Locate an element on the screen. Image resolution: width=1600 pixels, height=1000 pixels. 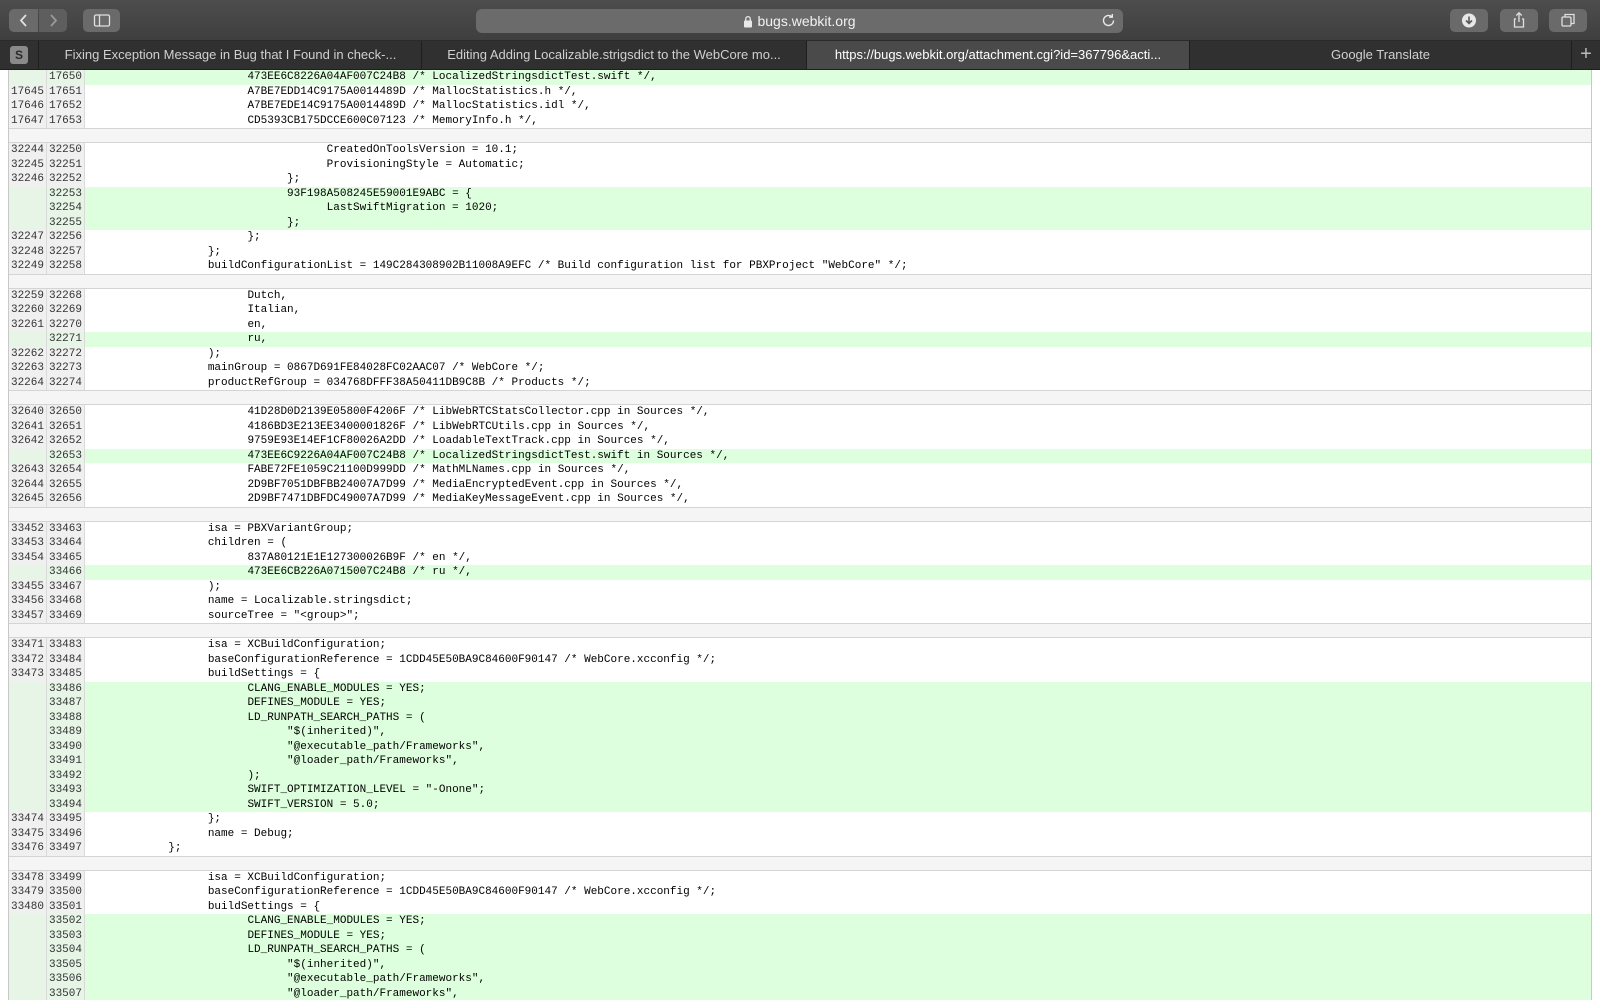
old-line-number: 32249 is located at coordinates (28, 266).